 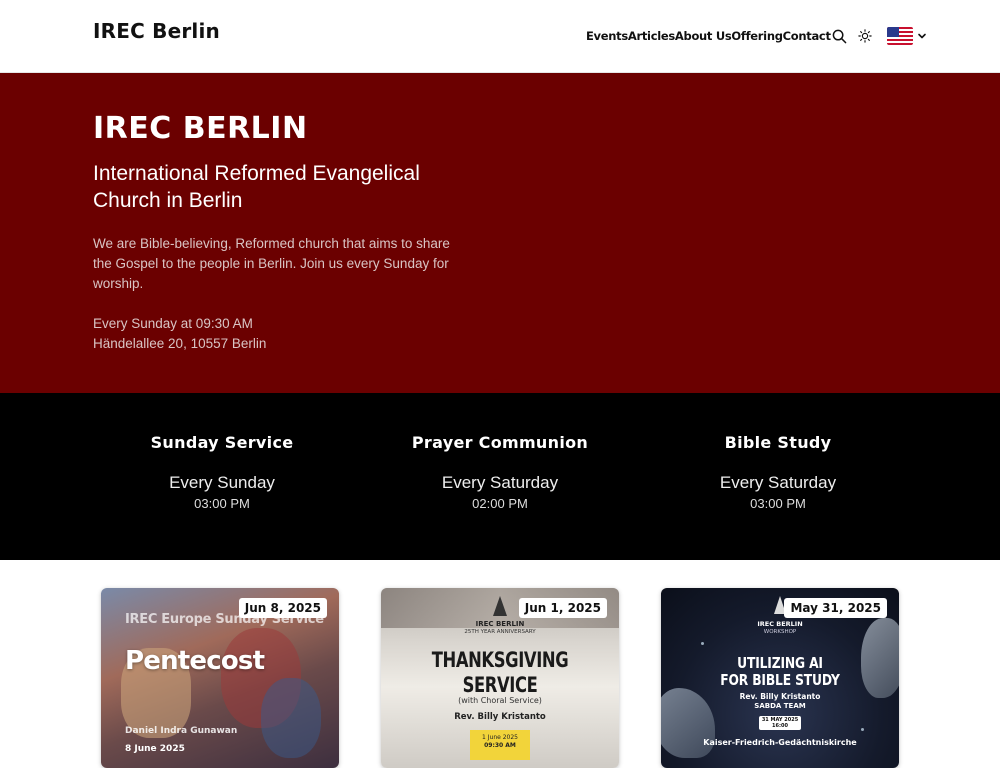 What do you see at coordinates (222, 472) in the screenshot?
I see `schedule-item-sunday-service: Sunday Service Every Sunday 03:00 PM` at bounding box center [222, 472].